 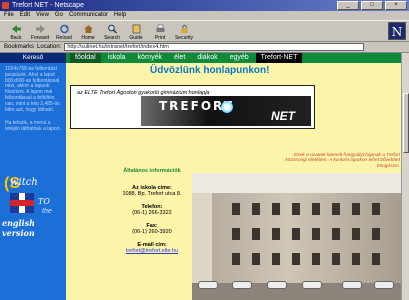 I want to click on back-label: Back, so click(x=16, y=38).